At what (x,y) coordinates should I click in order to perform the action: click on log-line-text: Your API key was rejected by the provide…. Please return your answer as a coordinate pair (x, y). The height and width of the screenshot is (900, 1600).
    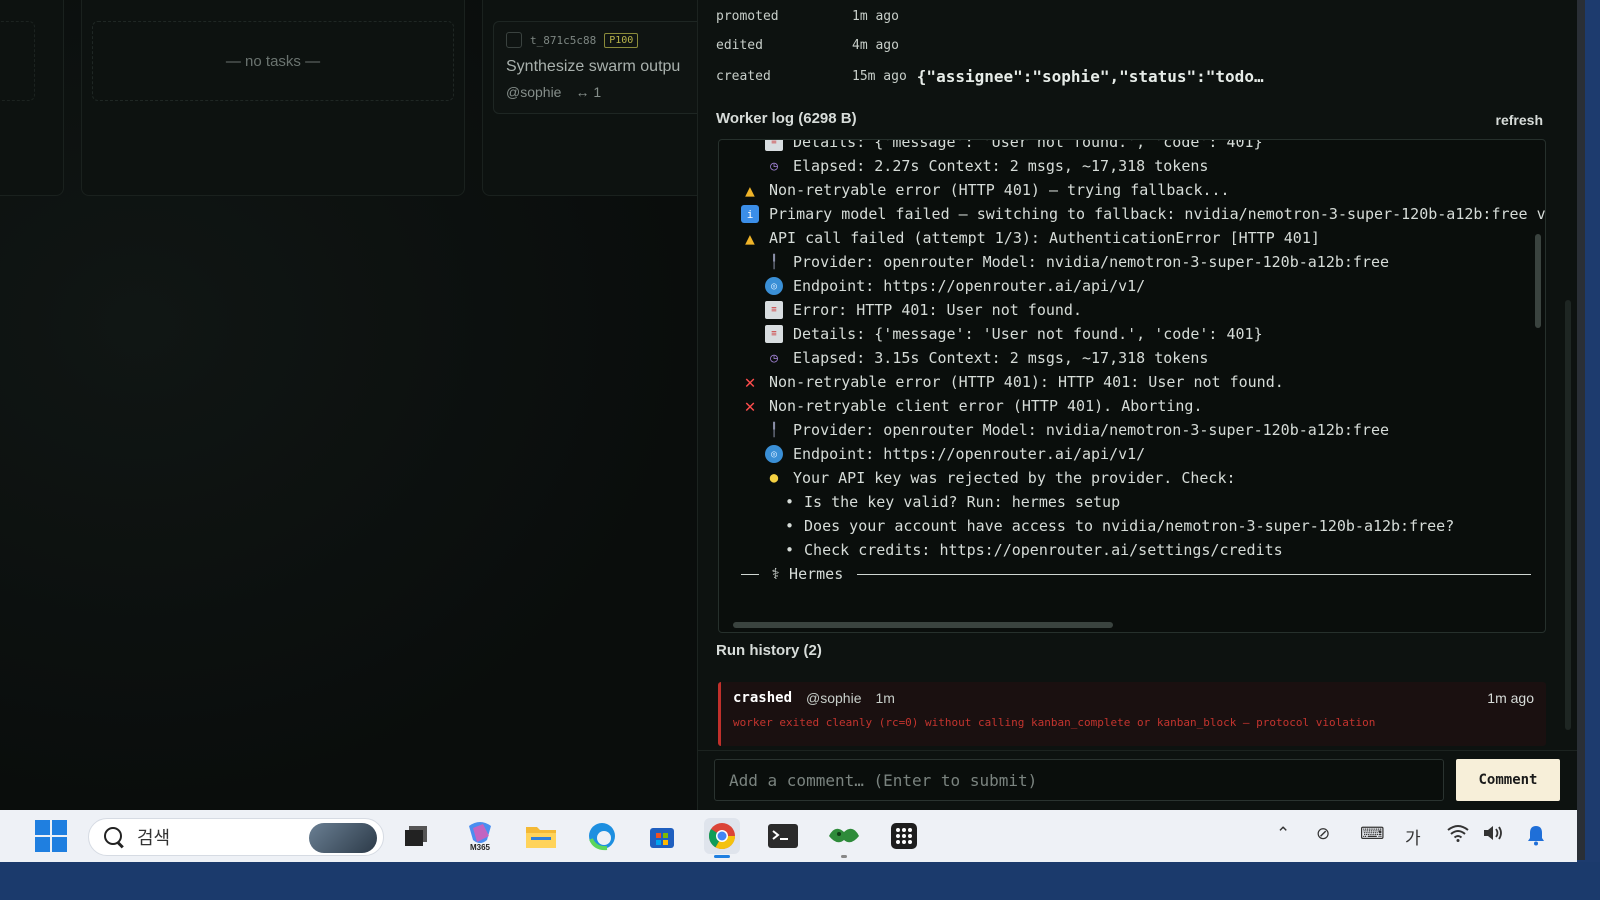
    Looking at the image, I should click on (1014, 478).